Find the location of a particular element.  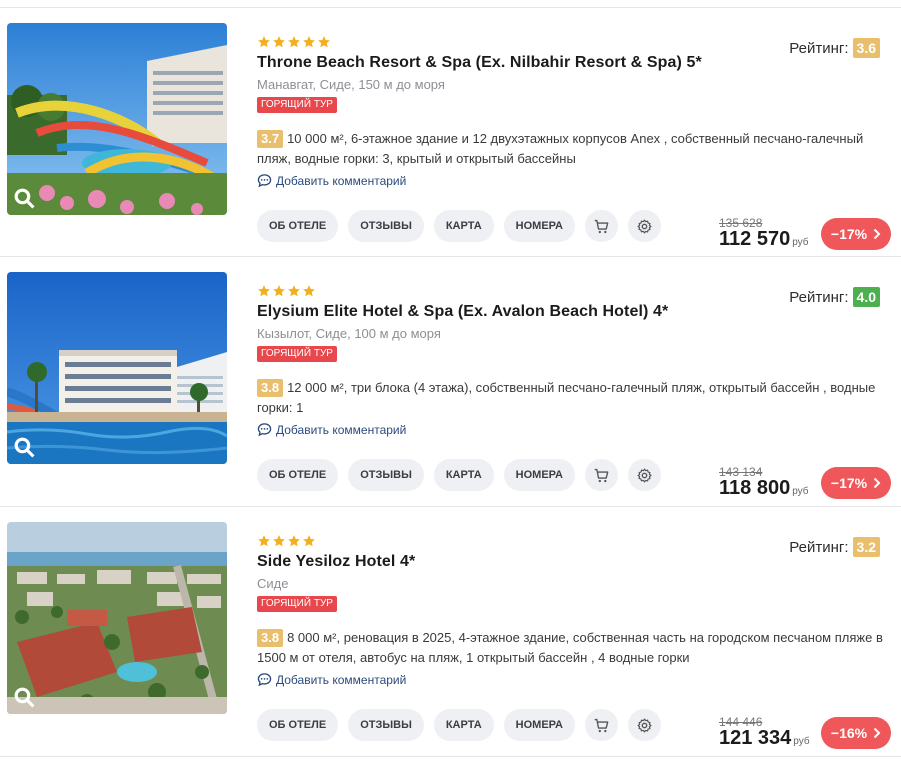

description-score: 3.8 is located at coordinates (270, 388).